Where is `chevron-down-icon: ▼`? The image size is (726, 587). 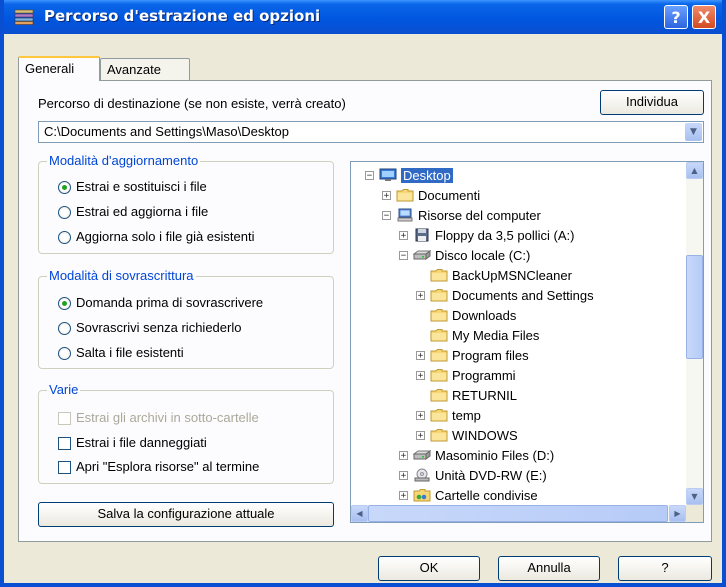 chevron-down-icon: ▼ is located at coordinates (693, 132).